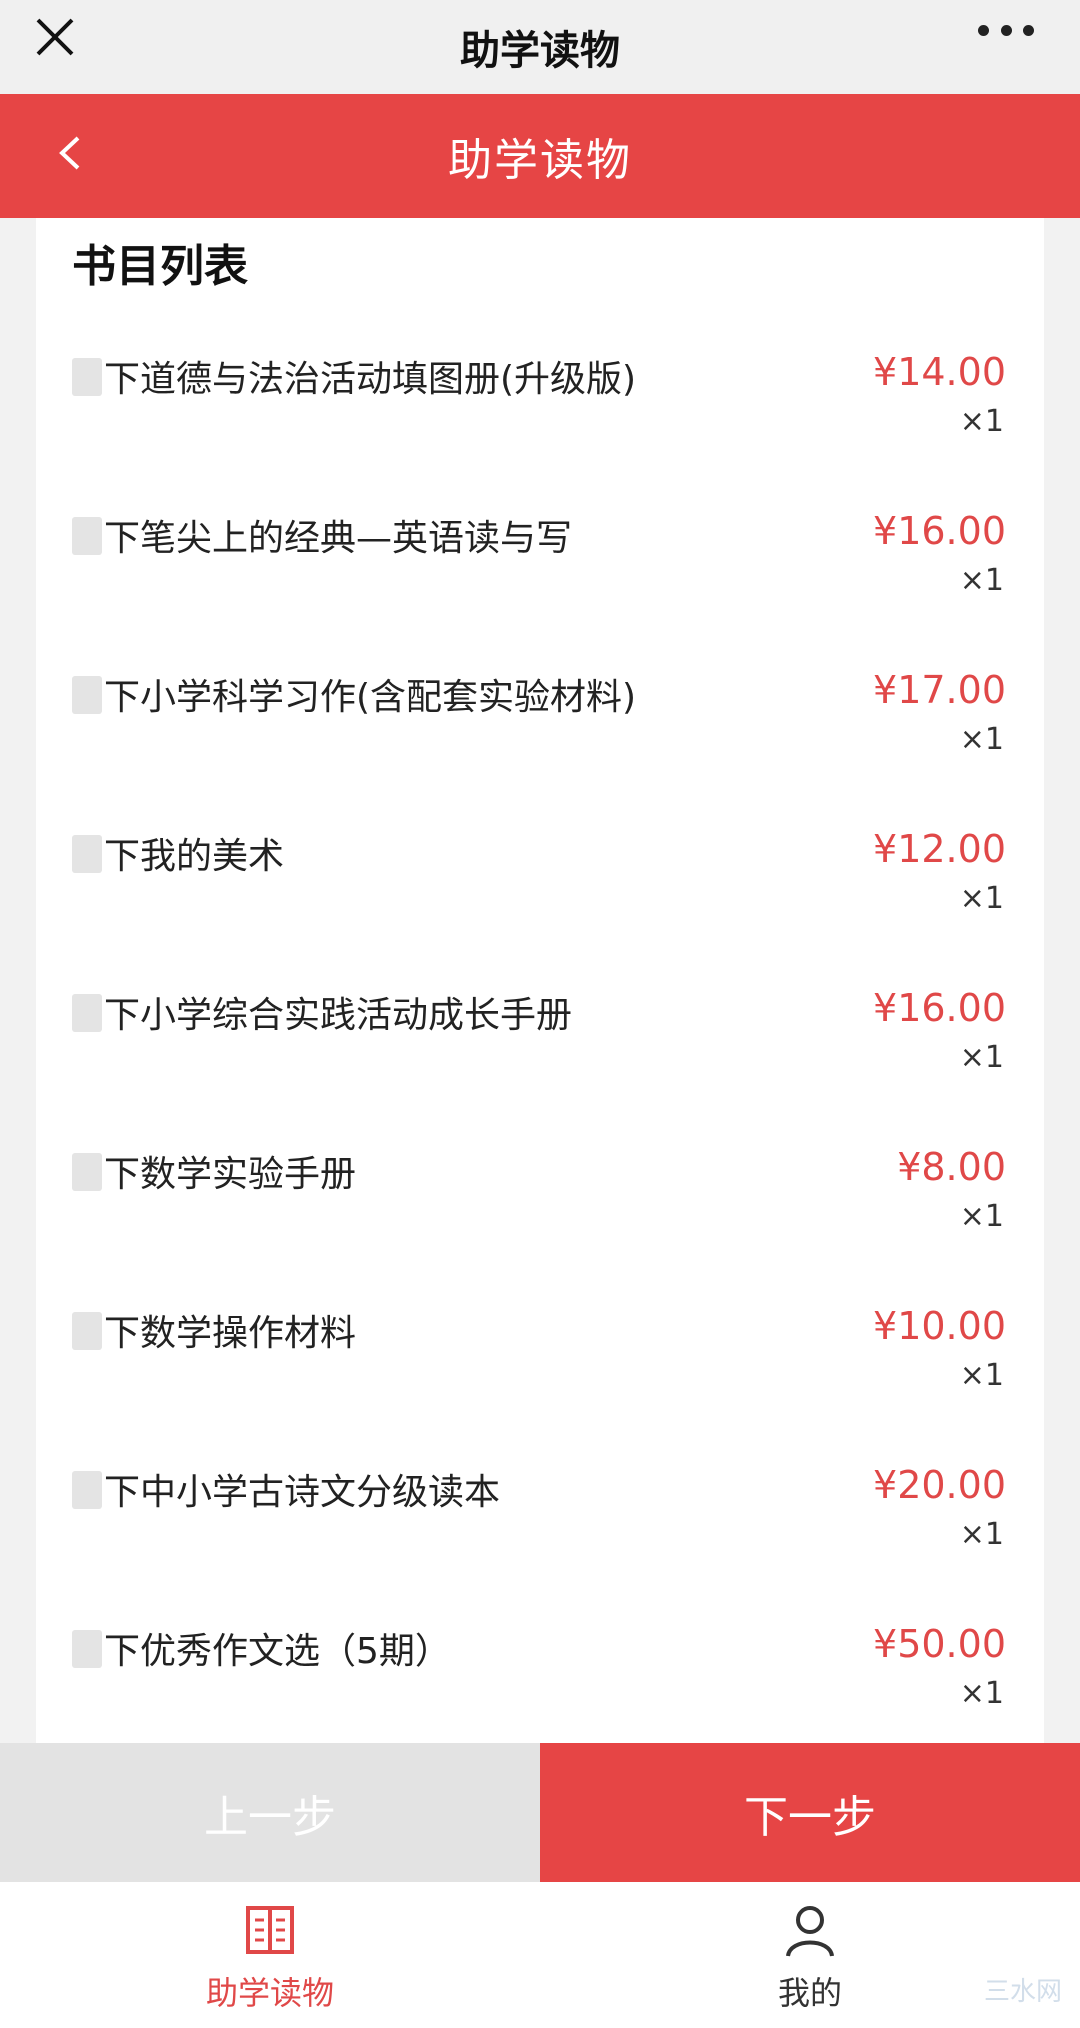  I want to click on back-arrow-icon, so click(70, 153).